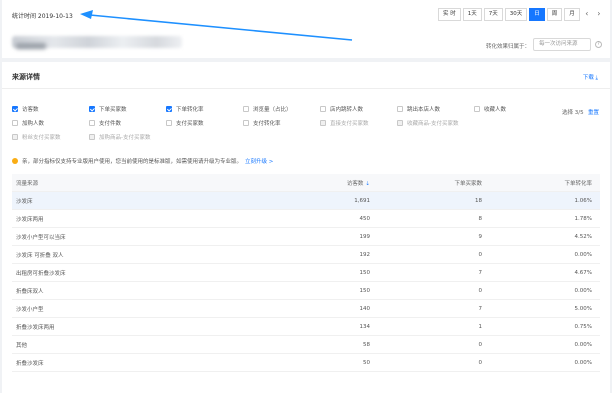 Image resolution: width=612 pixels, height=393 pixels. I want to click on time-range-bar: 实 时 1天 7天 30天 日 周 月 ‹ ›, so click(520, 14).